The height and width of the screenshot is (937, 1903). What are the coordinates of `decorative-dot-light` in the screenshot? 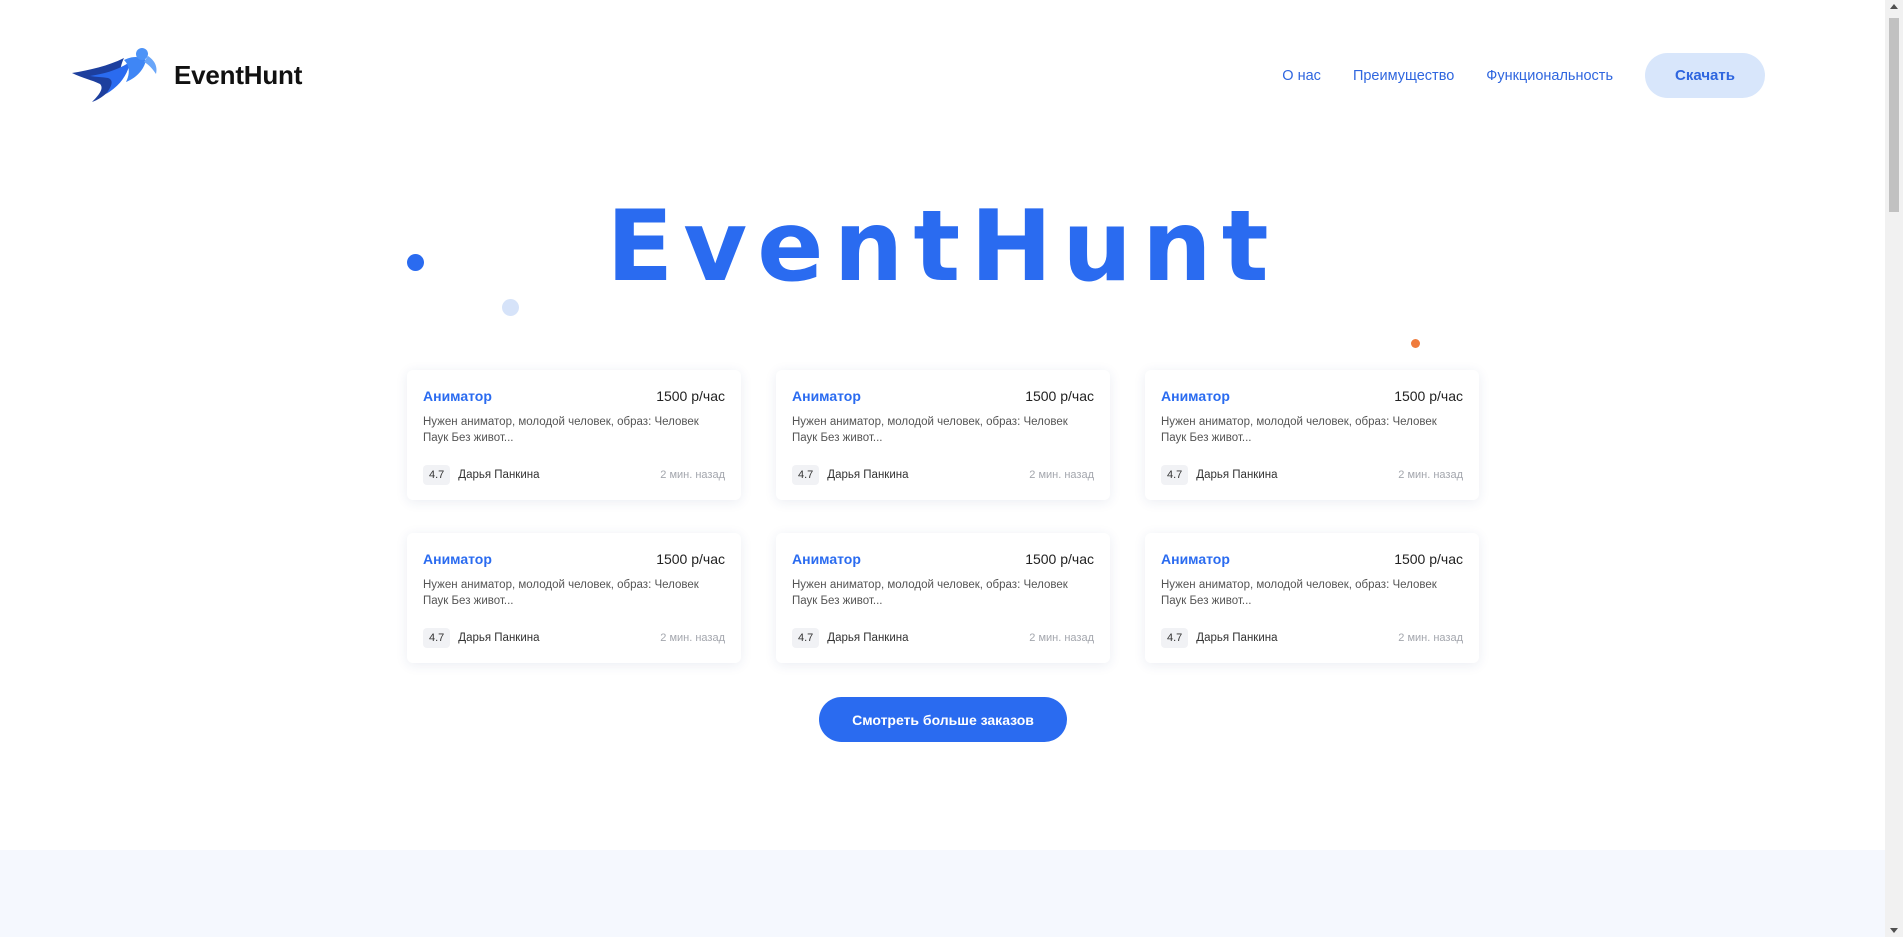 It's located at (510, 307).